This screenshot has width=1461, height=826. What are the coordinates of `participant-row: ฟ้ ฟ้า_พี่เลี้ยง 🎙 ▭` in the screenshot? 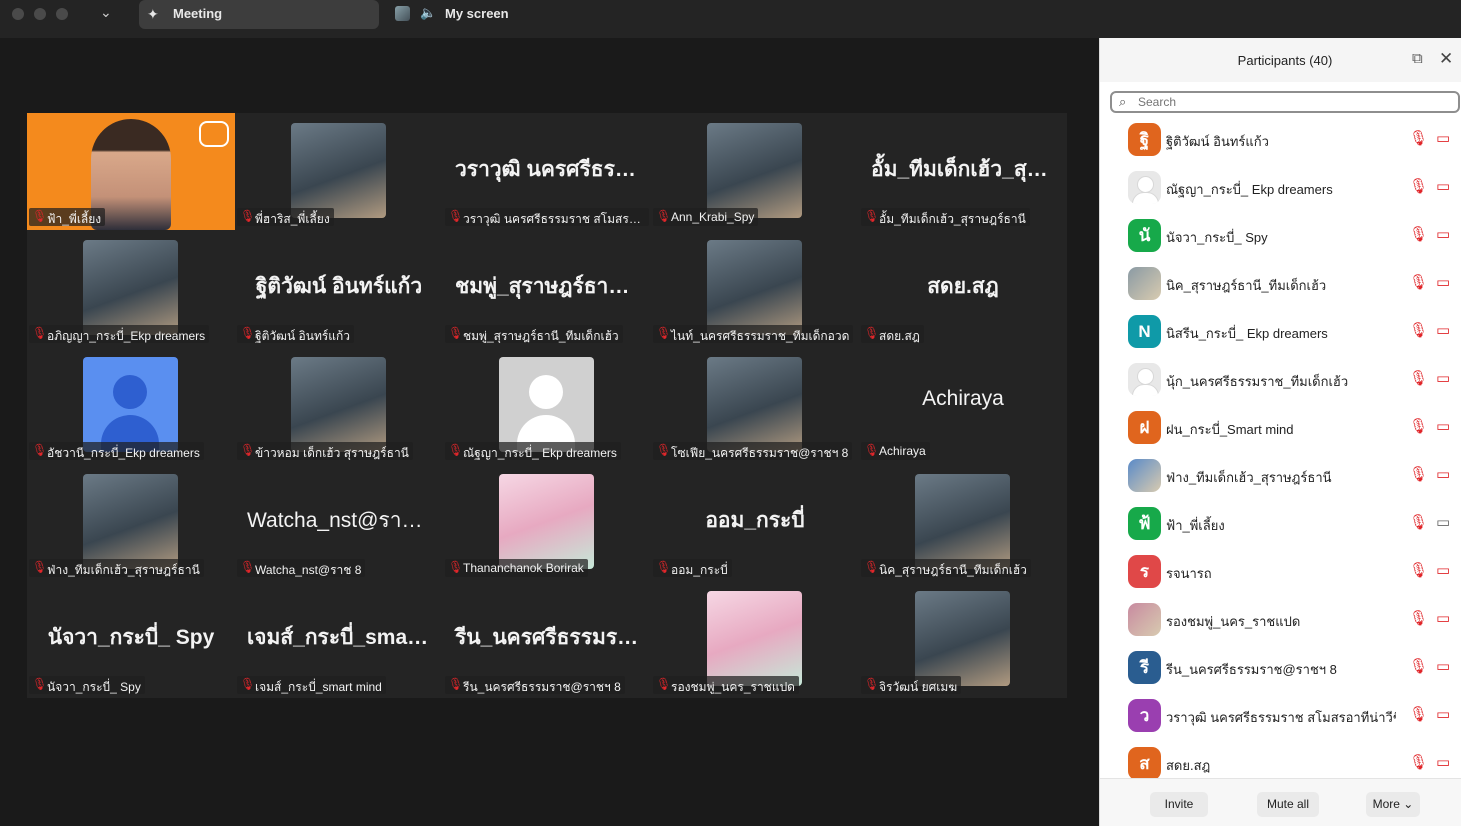 It's located at (1280, 524).